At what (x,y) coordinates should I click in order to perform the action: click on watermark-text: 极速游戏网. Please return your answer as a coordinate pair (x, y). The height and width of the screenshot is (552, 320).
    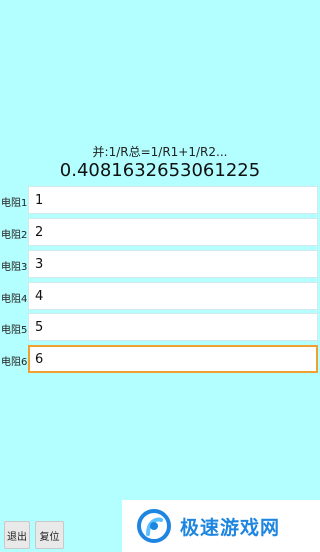
    Looking at the image, I should click on (230, 527).